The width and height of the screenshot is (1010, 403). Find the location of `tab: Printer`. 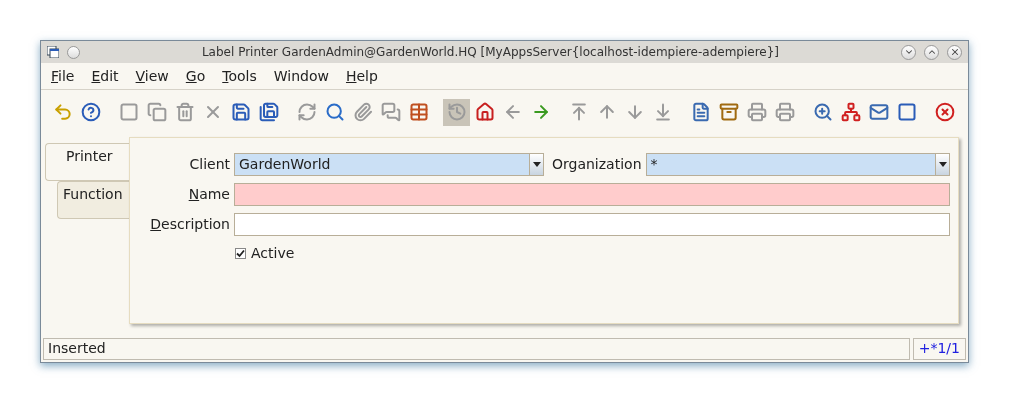

tab: Printer is located at coordinates (87, 162).